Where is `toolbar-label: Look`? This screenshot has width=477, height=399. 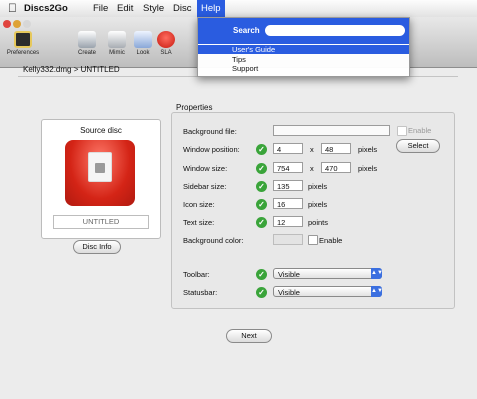 toolbar-label: Look is located at coordinates (143, 53).